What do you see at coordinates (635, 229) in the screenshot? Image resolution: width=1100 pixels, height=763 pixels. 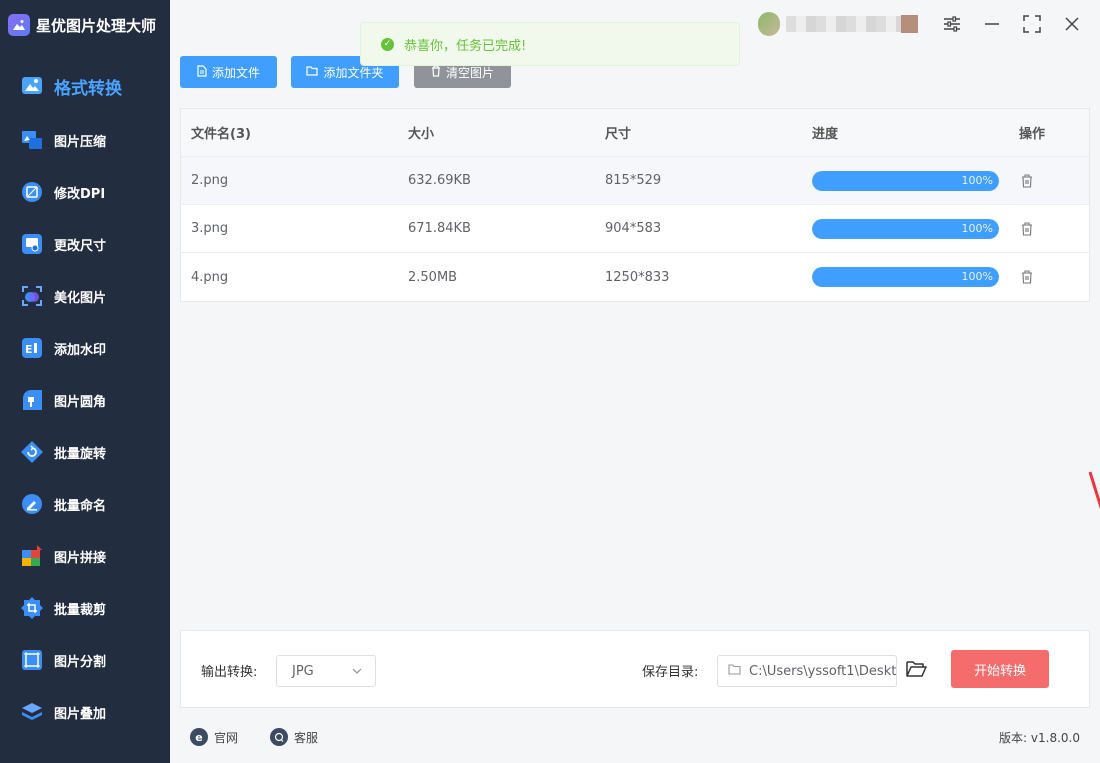 I see `table-row: 3.png 671.84KB 904*583 100%` at bounding box center [635, 229].